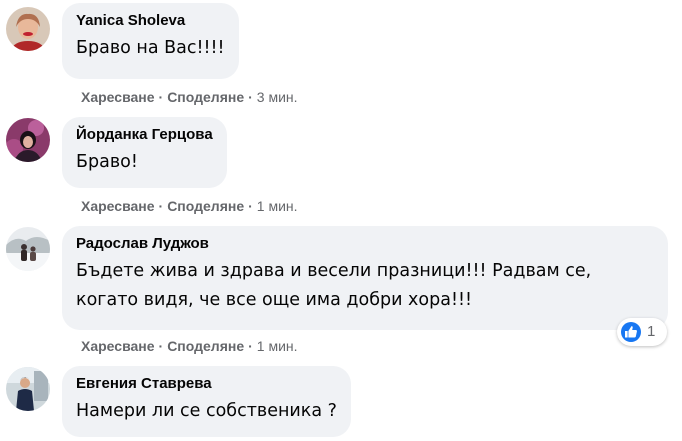 The height and width of the screenshot is (441, 682). Describe the element at coordinates (150, 21) in the screenshot. I see `comment-author: Yanica Sholeva` at that location.